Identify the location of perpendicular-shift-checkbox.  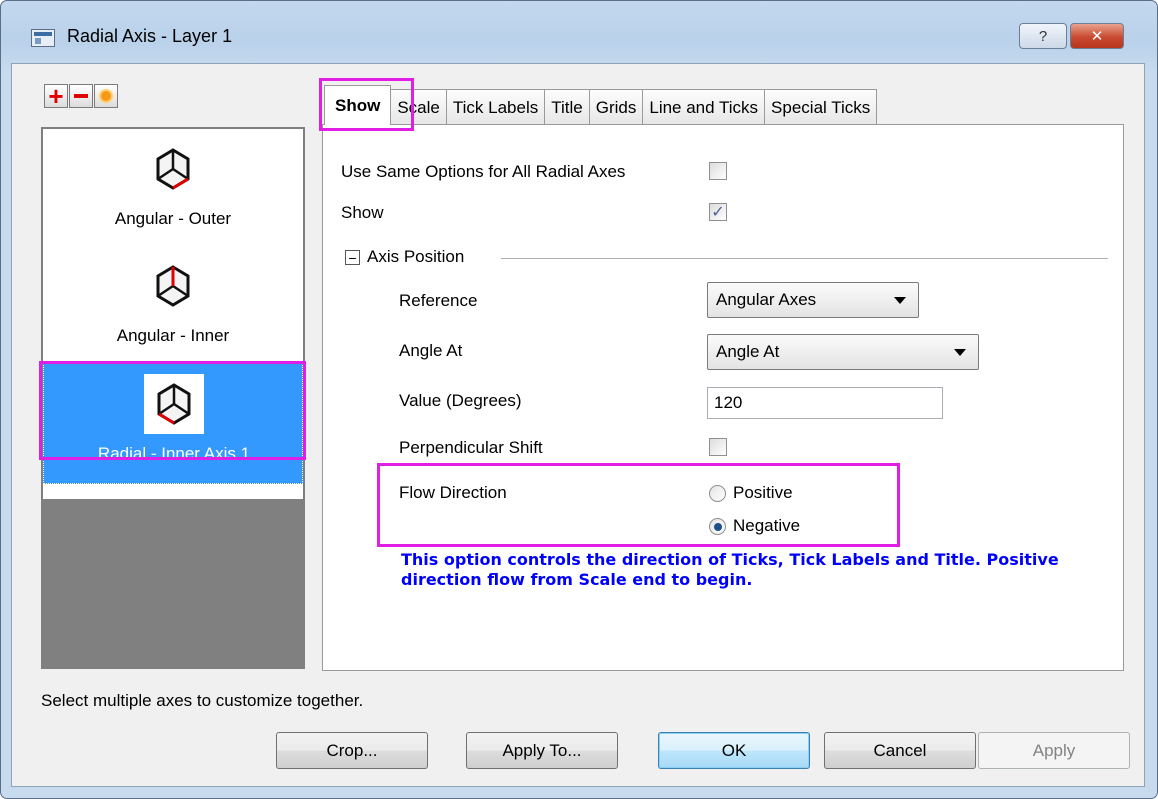
(718, 447).